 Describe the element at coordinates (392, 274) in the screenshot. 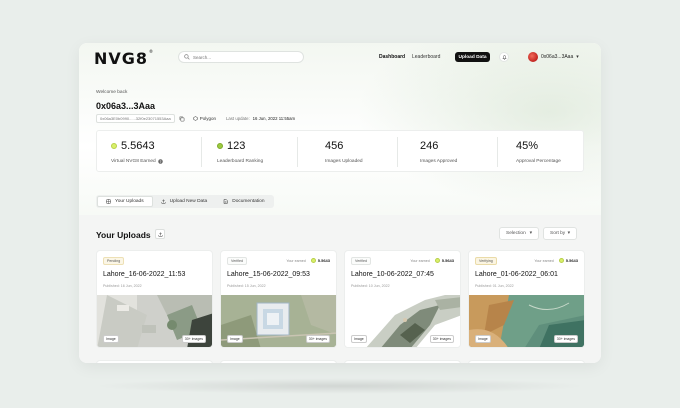

I see `card-title: Lahore_10-06-2022_07:45` at that location.